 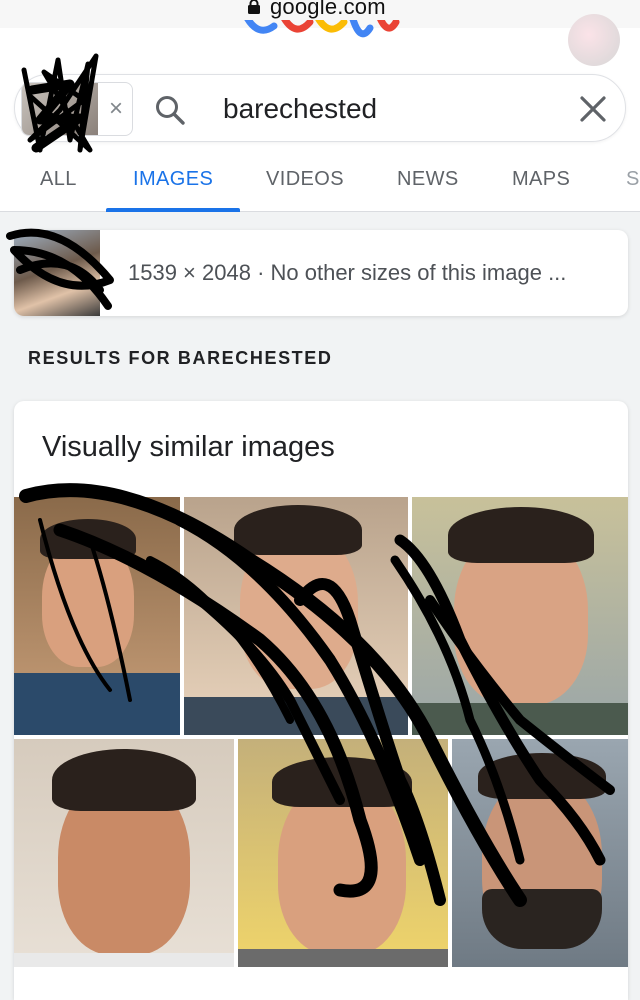 I want to click on tab-maps: MAPS, so click(x=541, y=179).